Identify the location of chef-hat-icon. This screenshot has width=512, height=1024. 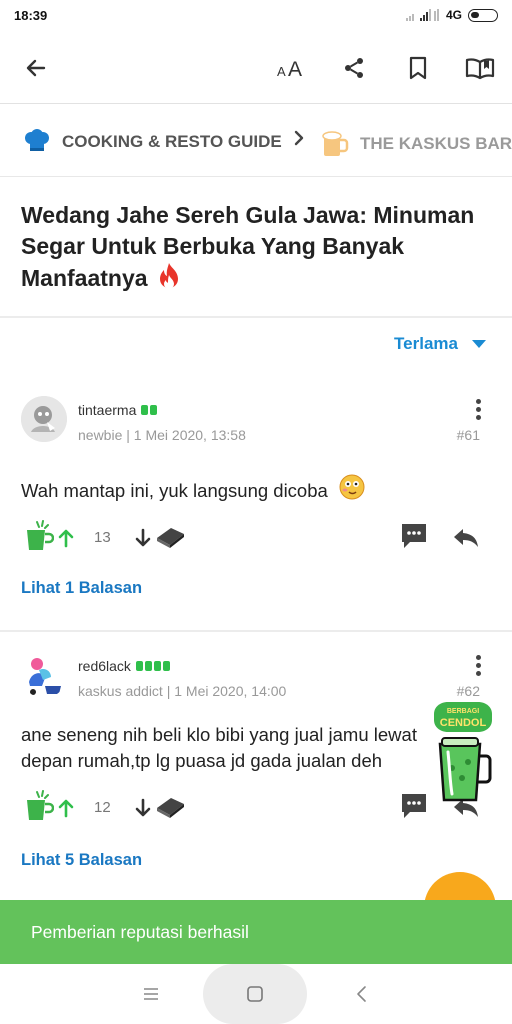
(37, 140).